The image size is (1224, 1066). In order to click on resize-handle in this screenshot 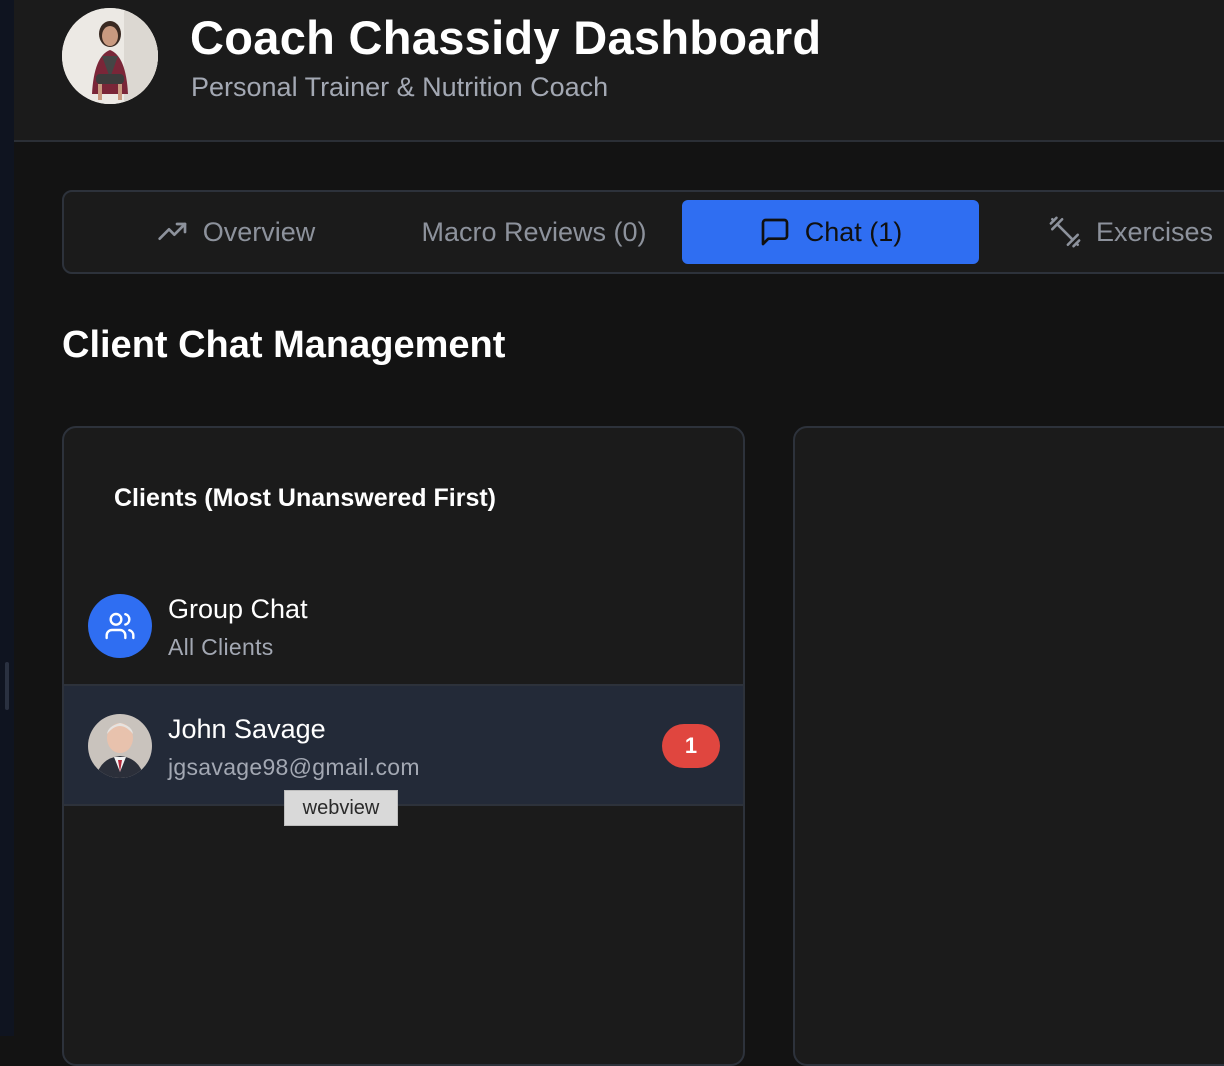, I will do `click(7, 686)`.